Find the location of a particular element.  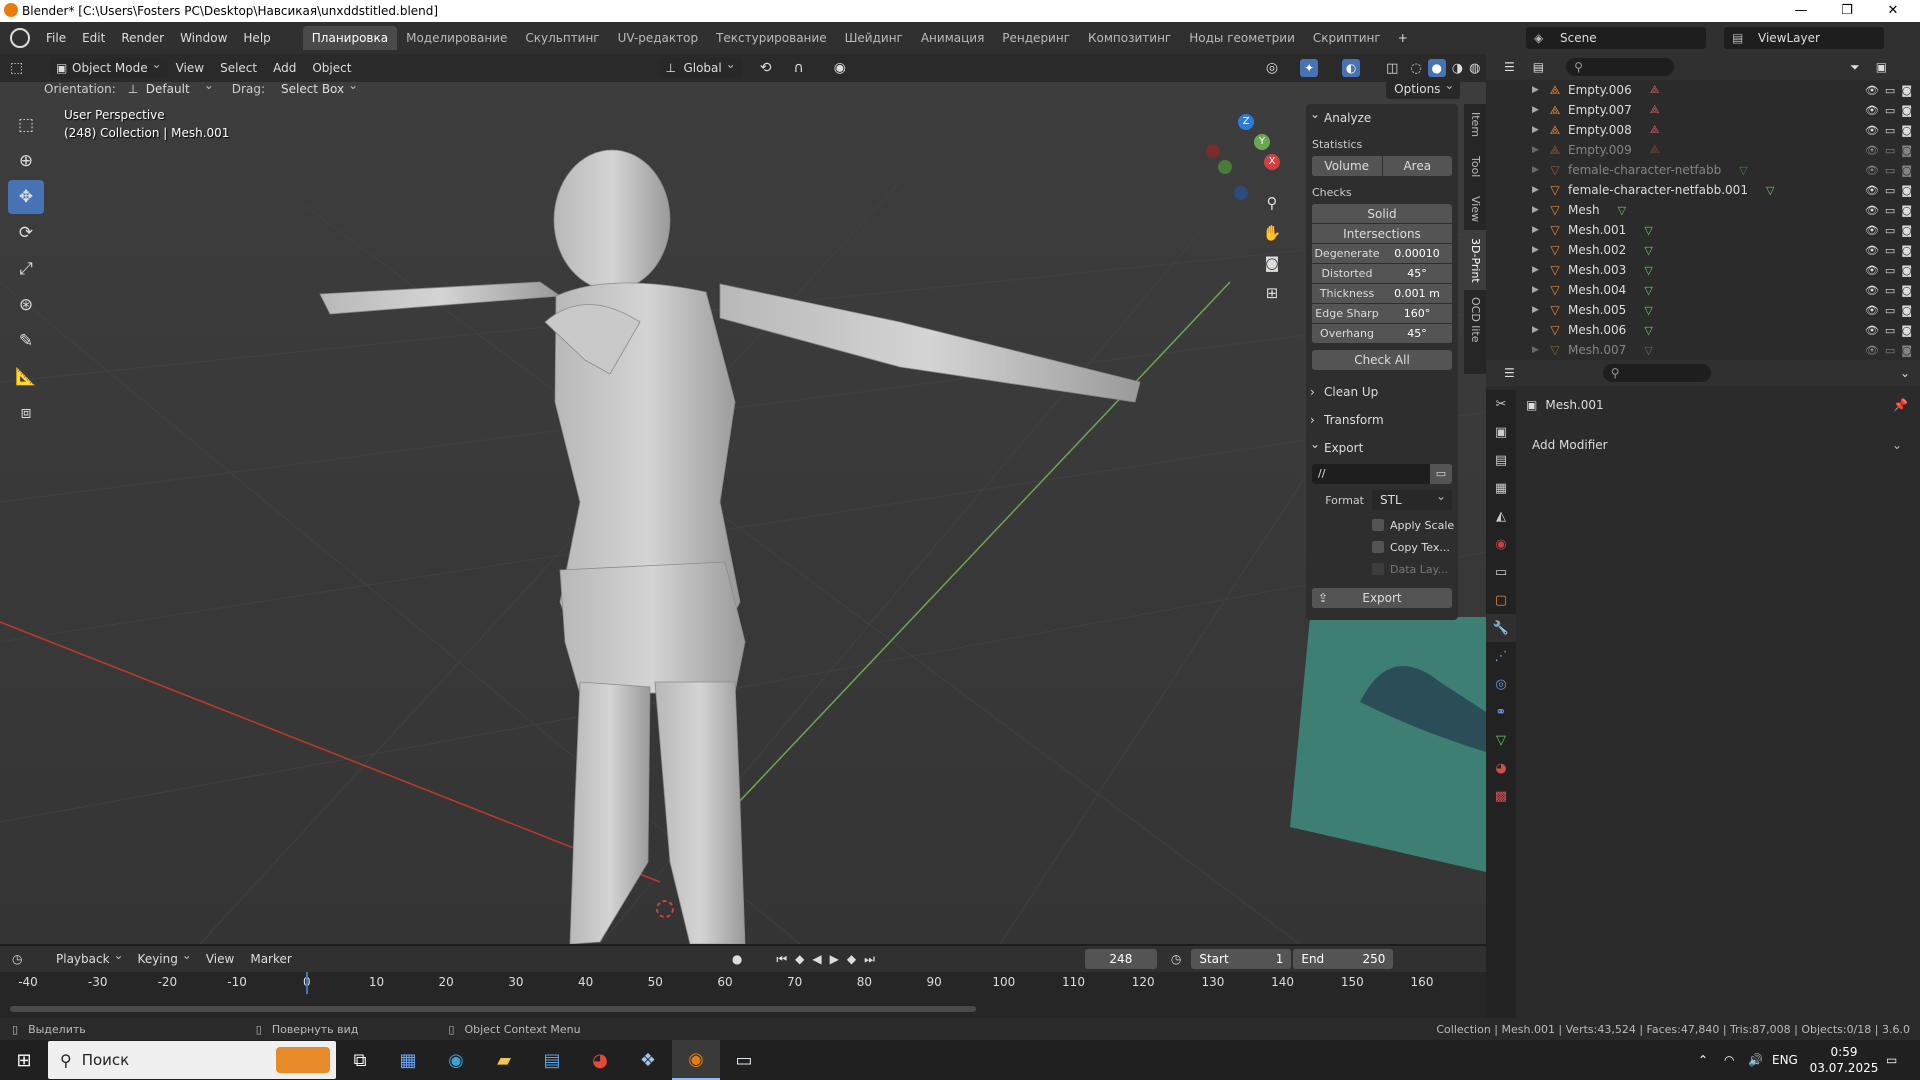

folder-icon: ▭ is located at coordinates (1441, 474).